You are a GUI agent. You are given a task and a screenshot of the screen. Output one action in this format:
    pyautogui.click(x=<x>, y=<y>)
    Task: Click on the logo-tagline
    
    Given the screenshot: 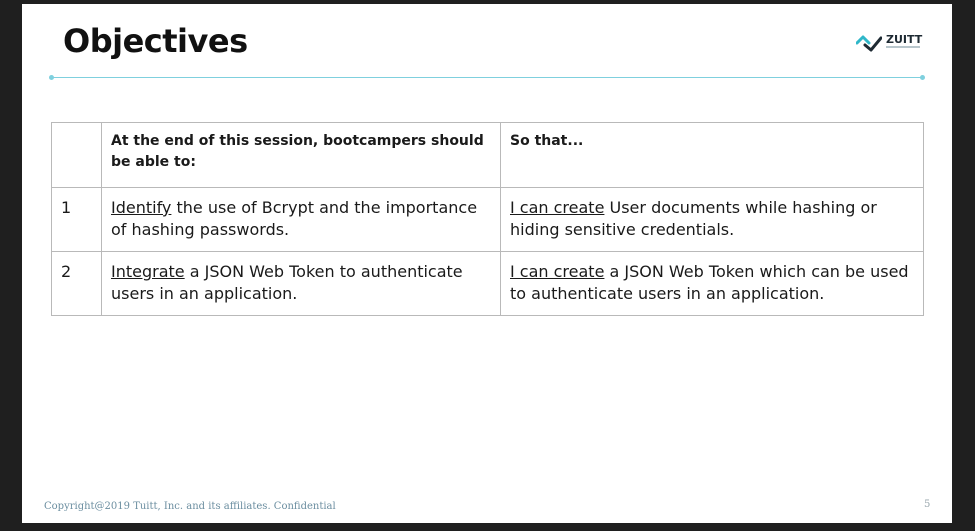 What is the action you would take?
    pyautogui.click(x=903, y=47)
    